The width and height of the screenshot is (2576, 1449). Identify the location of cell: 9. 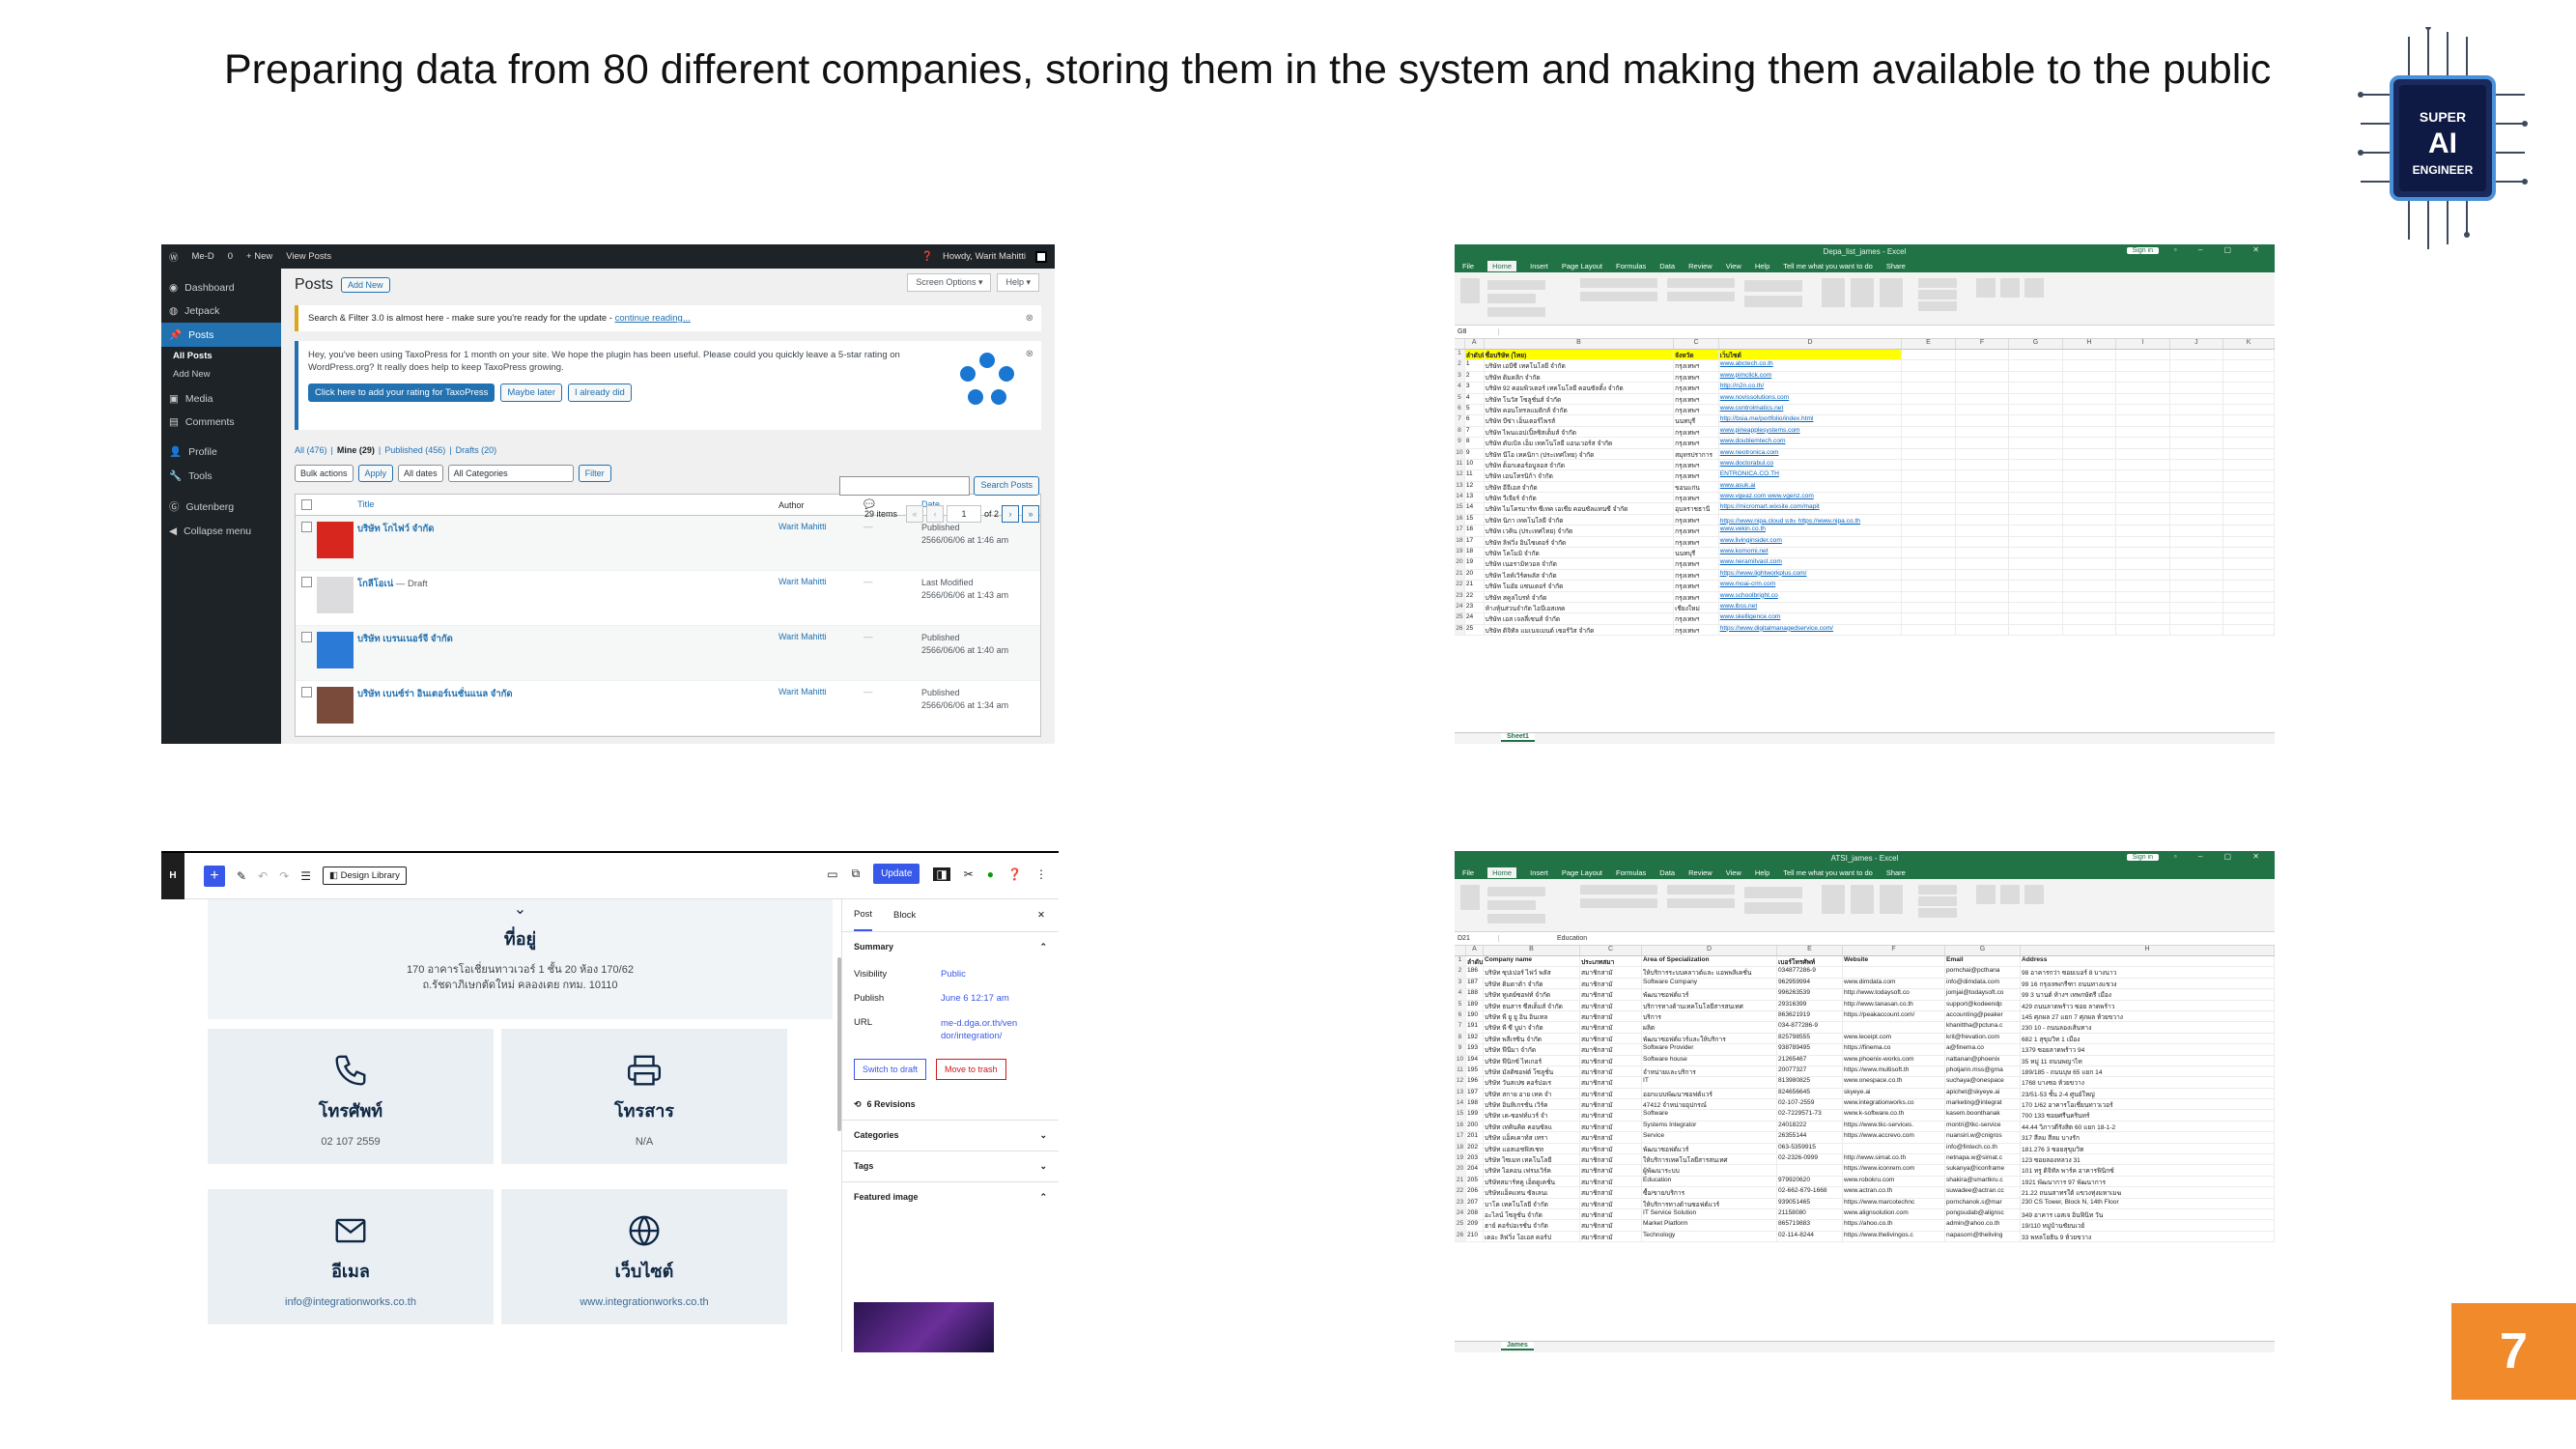
(1475, 453).